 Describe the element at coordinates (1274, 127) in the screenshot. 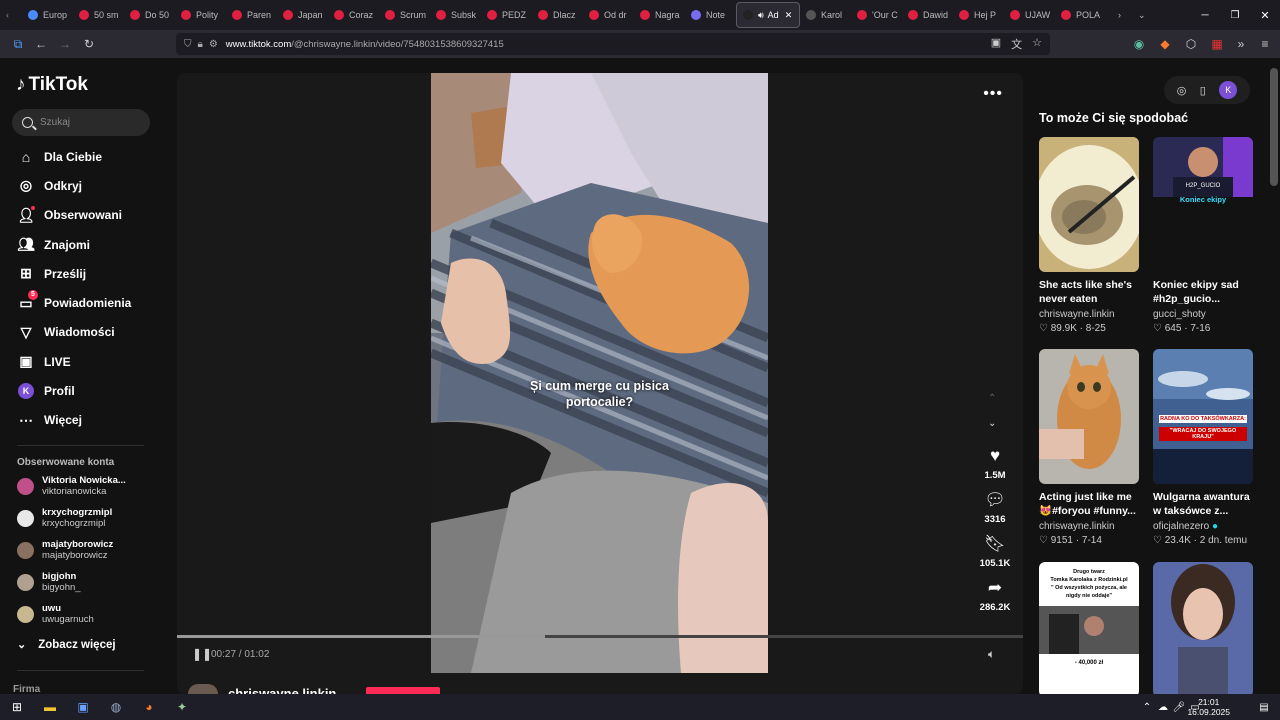

I see `page-scrollbar` at that location.